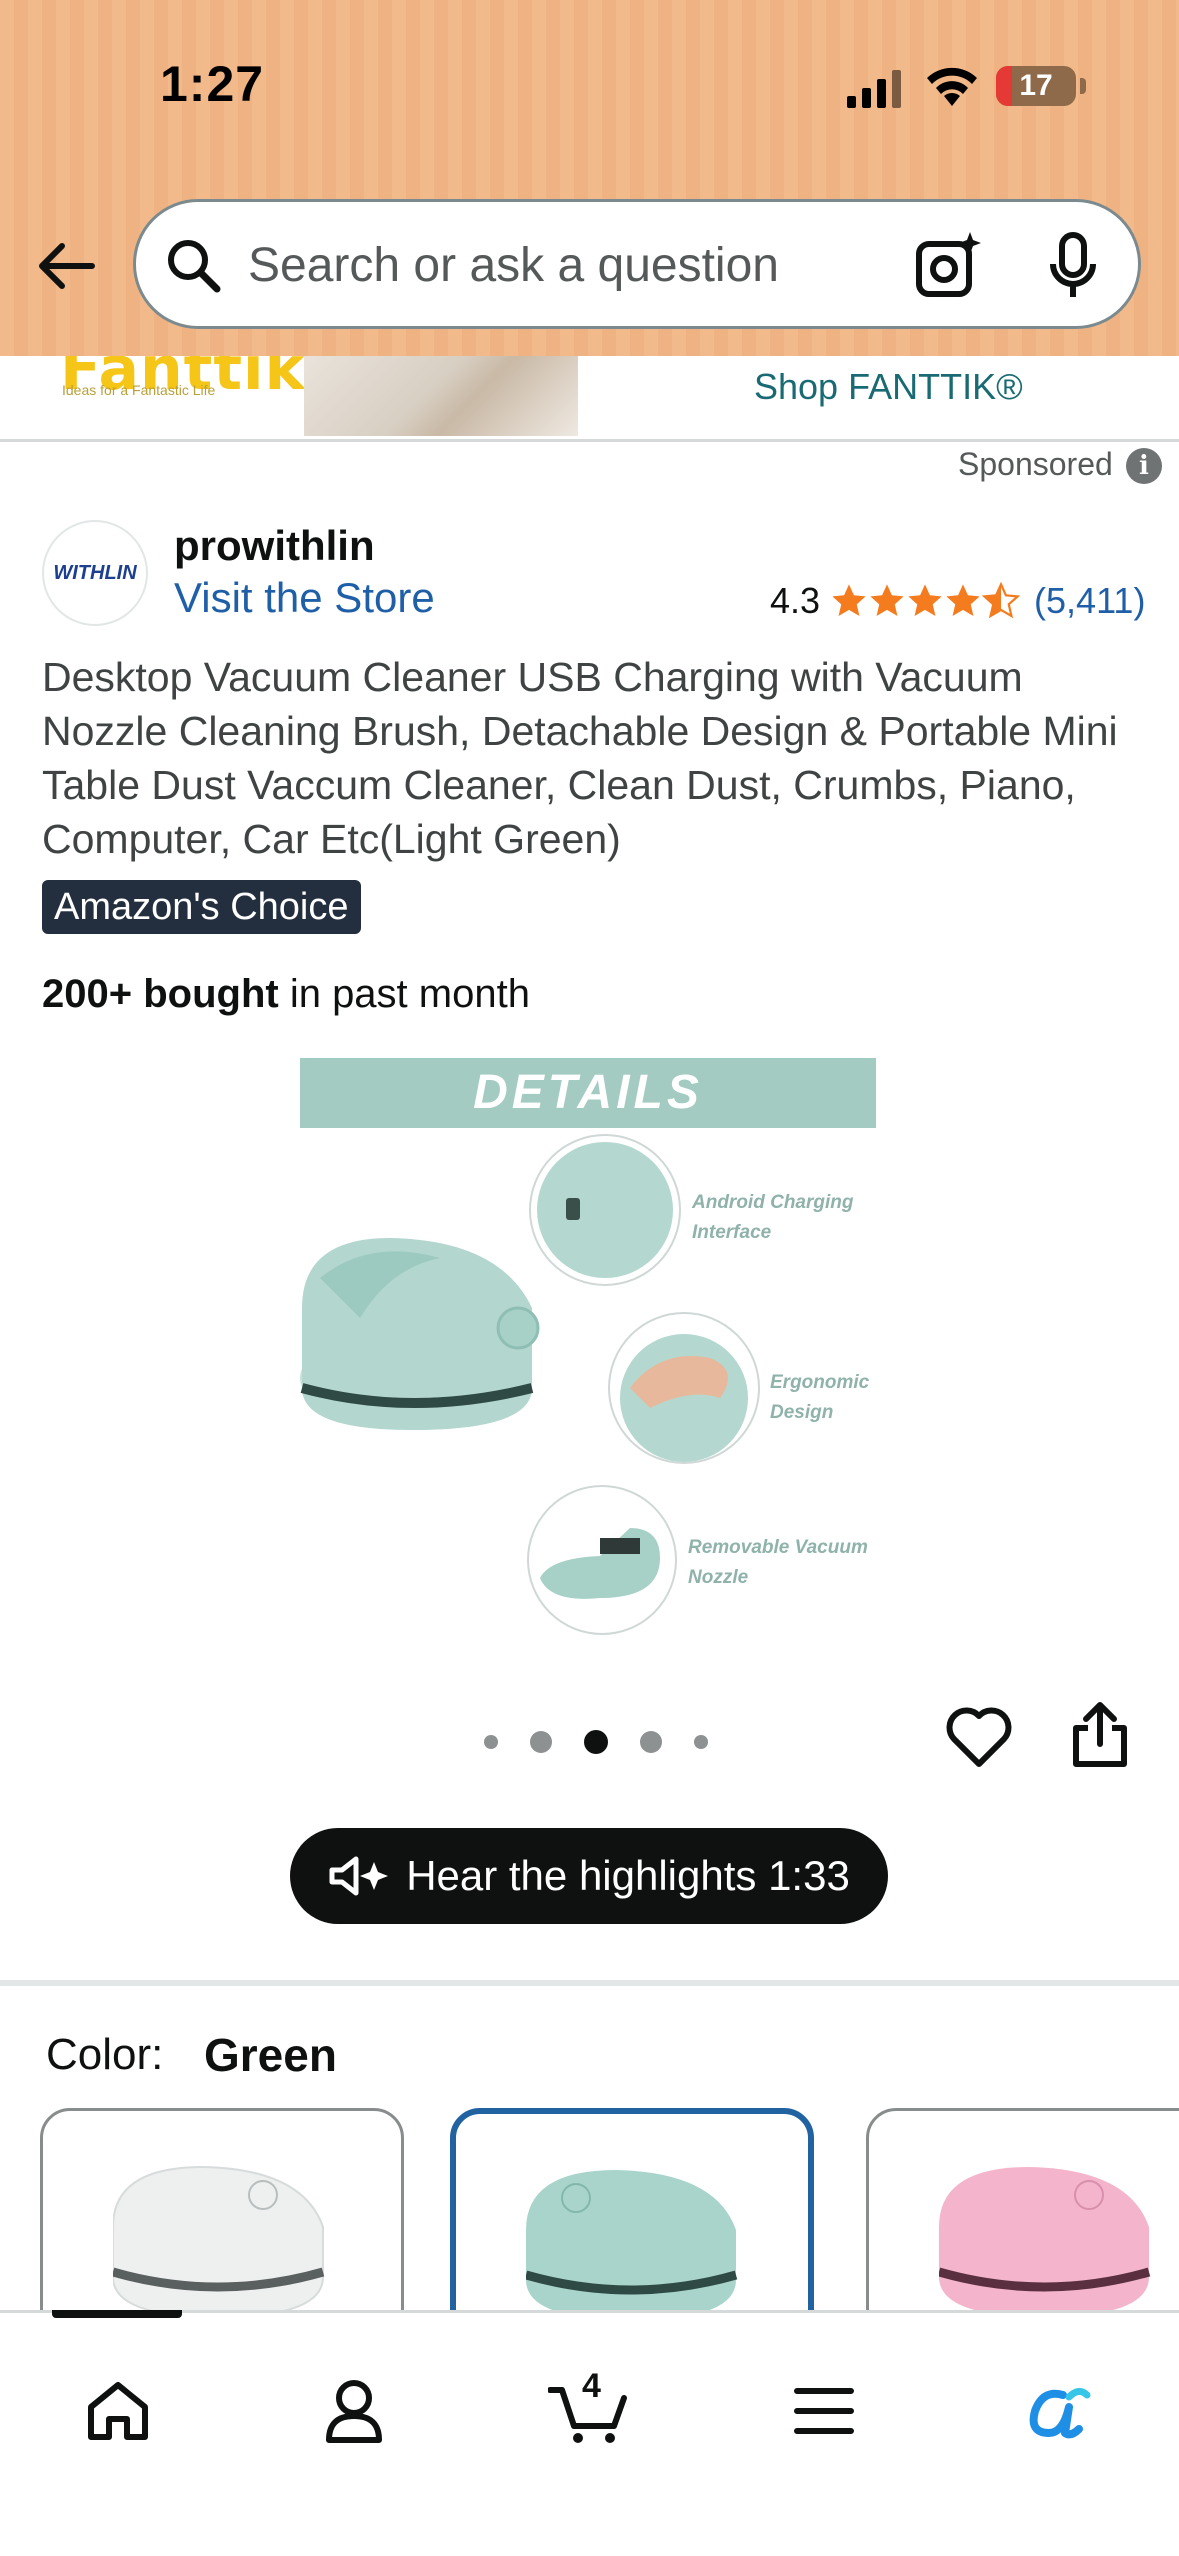  I want to click on nav-menu, so click(824, 2411).